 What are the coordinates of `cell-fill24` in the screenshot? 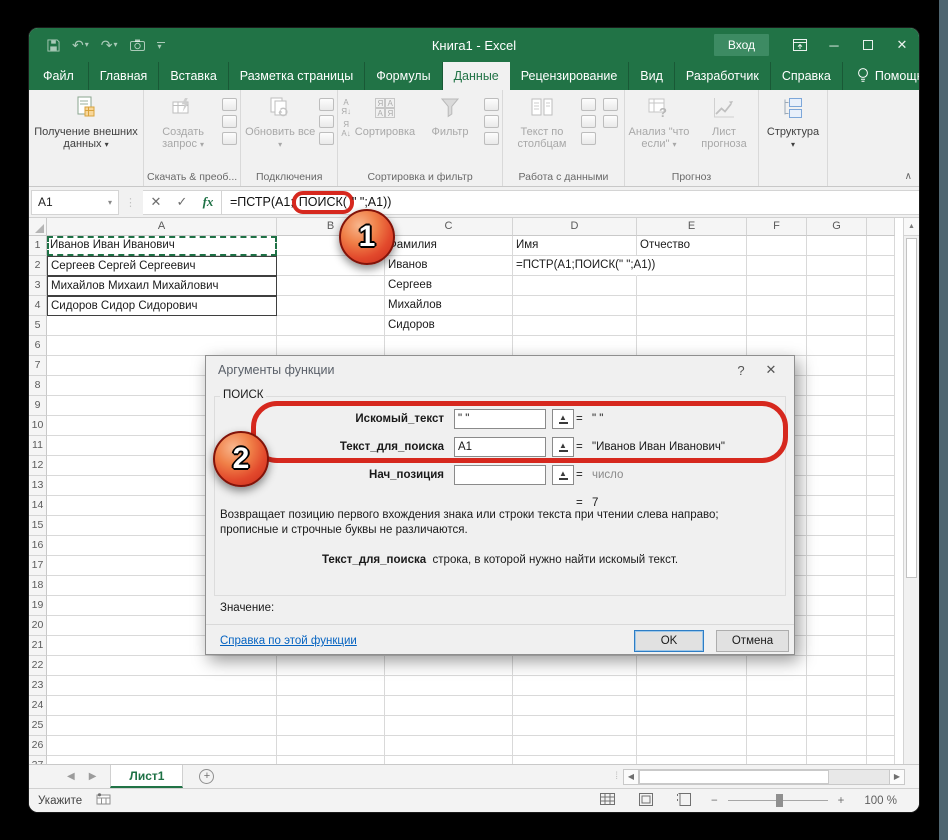 It's located at (881, 706).